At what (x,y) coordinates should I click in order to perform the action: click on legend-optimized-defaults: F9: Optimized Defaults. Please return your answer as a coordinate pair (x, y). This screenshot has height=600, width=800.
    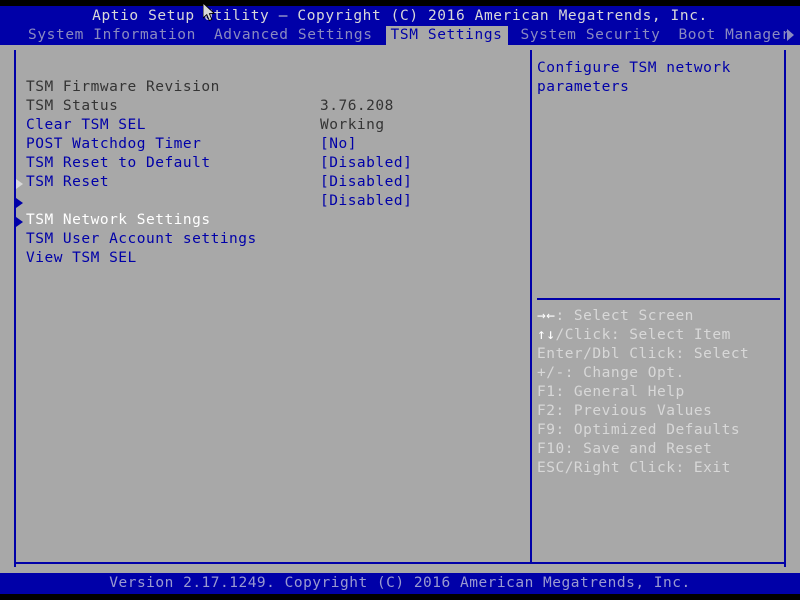
    Looking at the image, I should click on (639, 430).